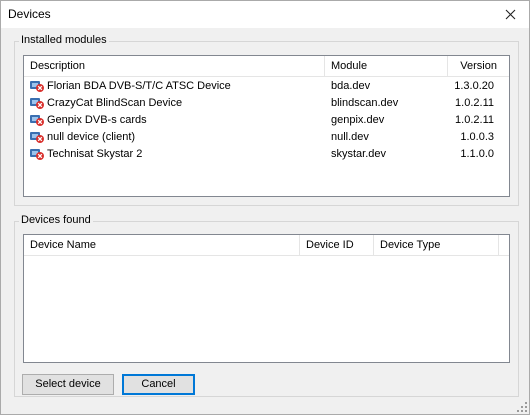 This screenshot has width=530, height=415. What do you see at coordinates (265, 14) in the screenshot?
I see `title-bar: Devices` at bounding box center [265, 14].